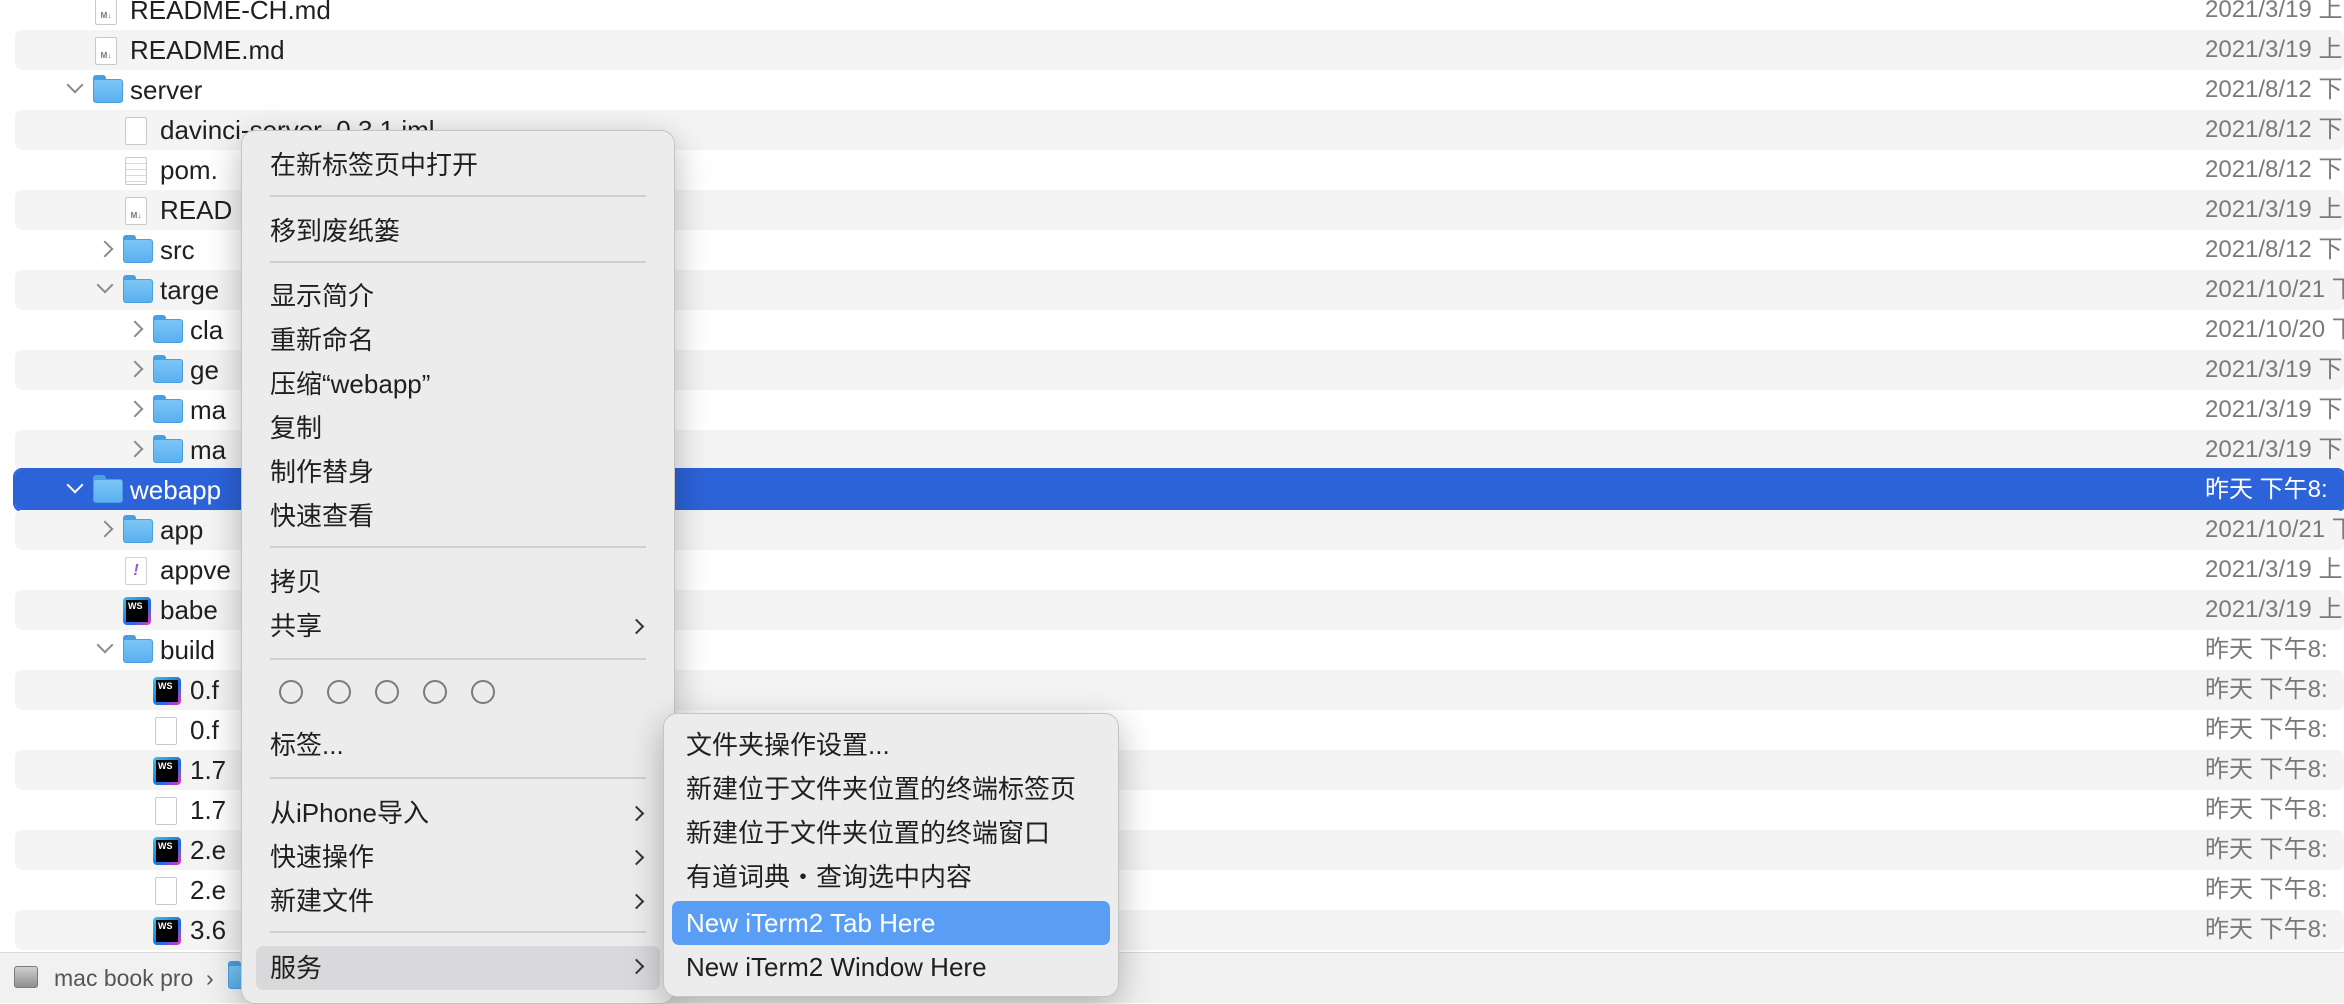 The height and width of the screenshot is (1004, 2344). I want to click on file-name: app, so click(182, 530).